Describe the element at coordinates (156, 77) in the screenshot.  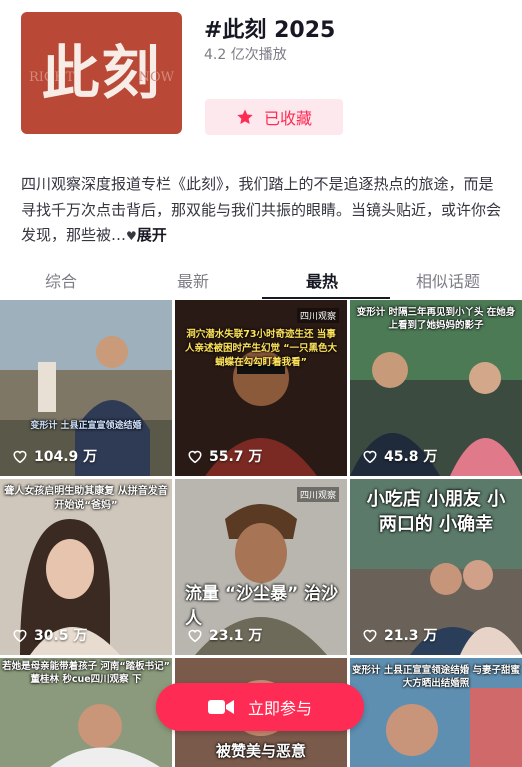
I see `cover-right-text: NOW` at that location.